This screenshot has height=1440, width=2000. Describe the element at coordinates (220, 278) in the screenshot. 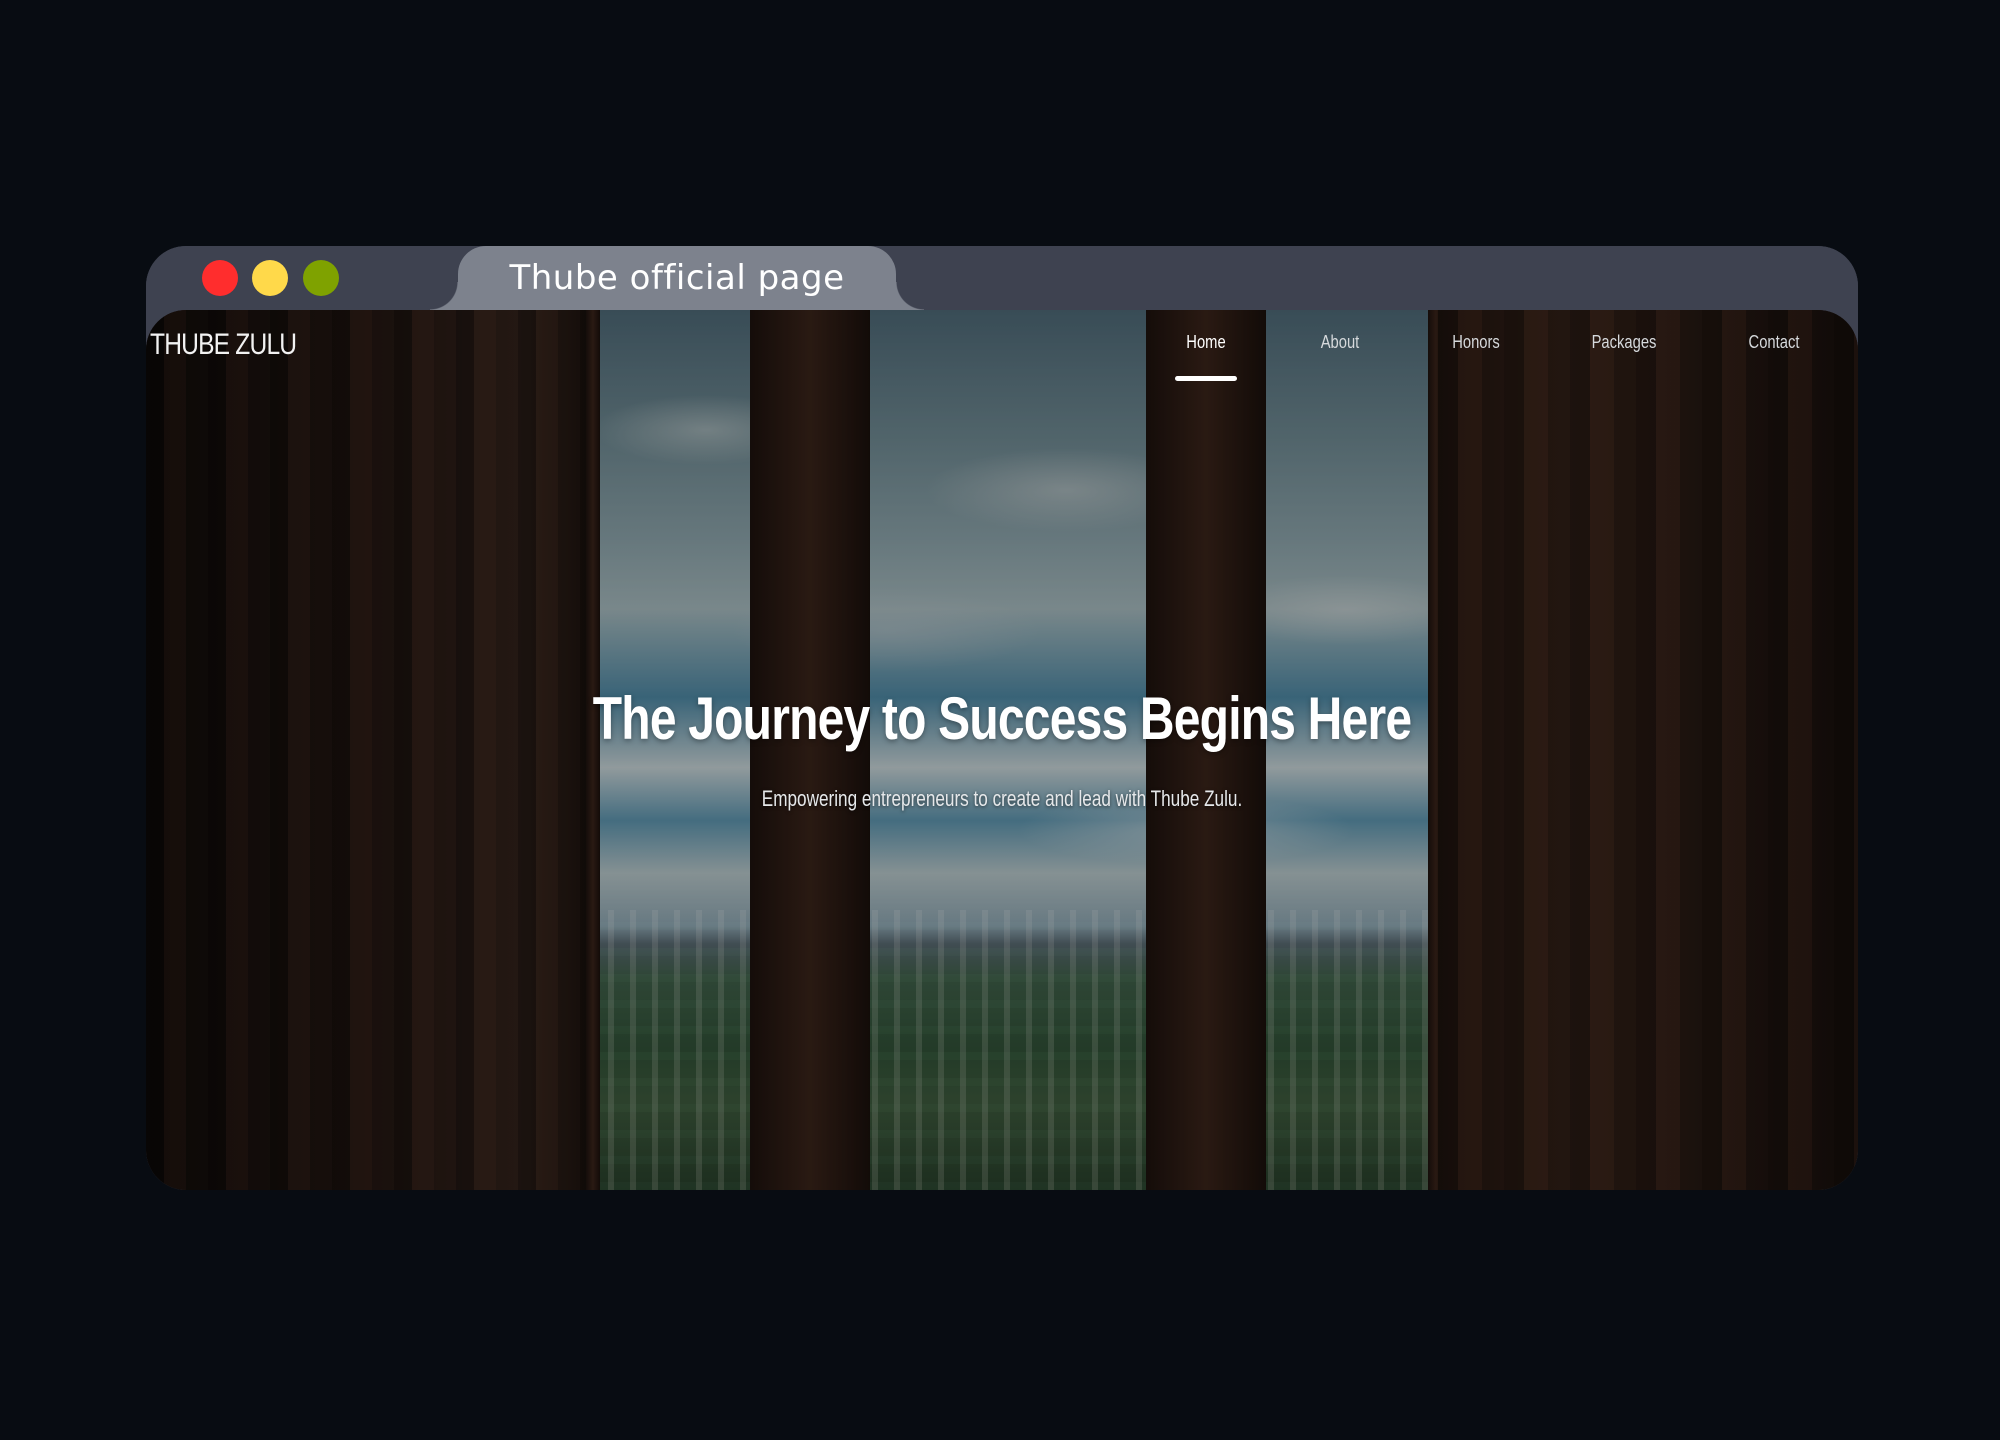

I see `close-window-button` at that location.